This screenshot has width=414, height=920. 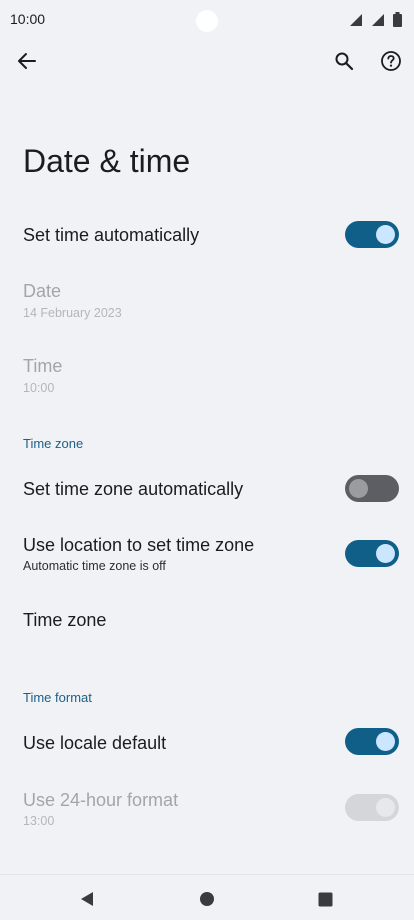 I want to click on app-bar, so click(x=207, y=62).